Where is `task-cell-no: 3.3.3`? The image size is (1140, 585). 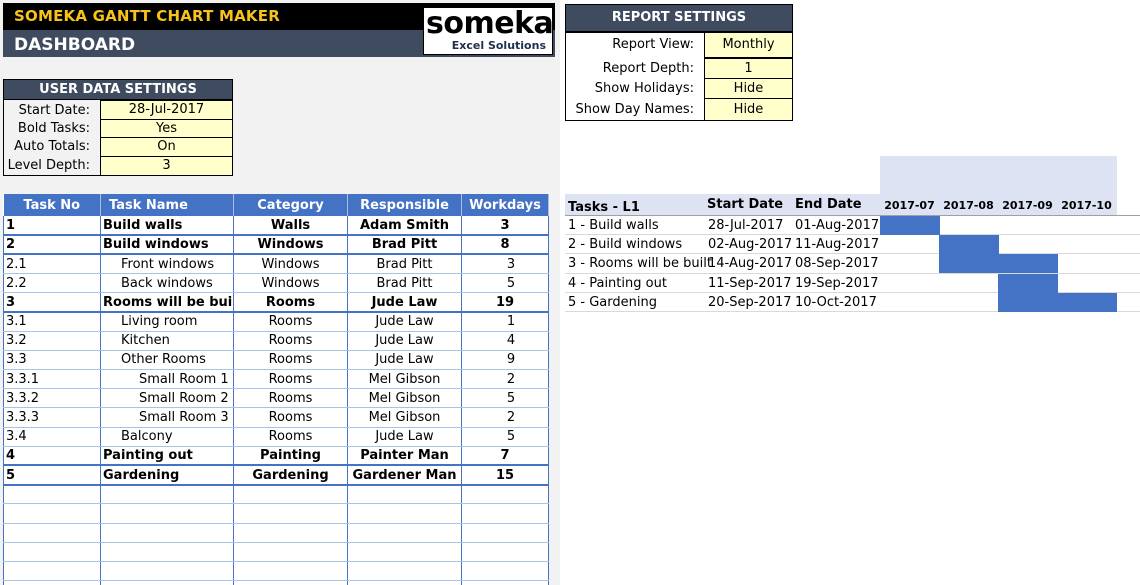
task-cell-no: 3.3.3 is located at coordinates (52, 417).